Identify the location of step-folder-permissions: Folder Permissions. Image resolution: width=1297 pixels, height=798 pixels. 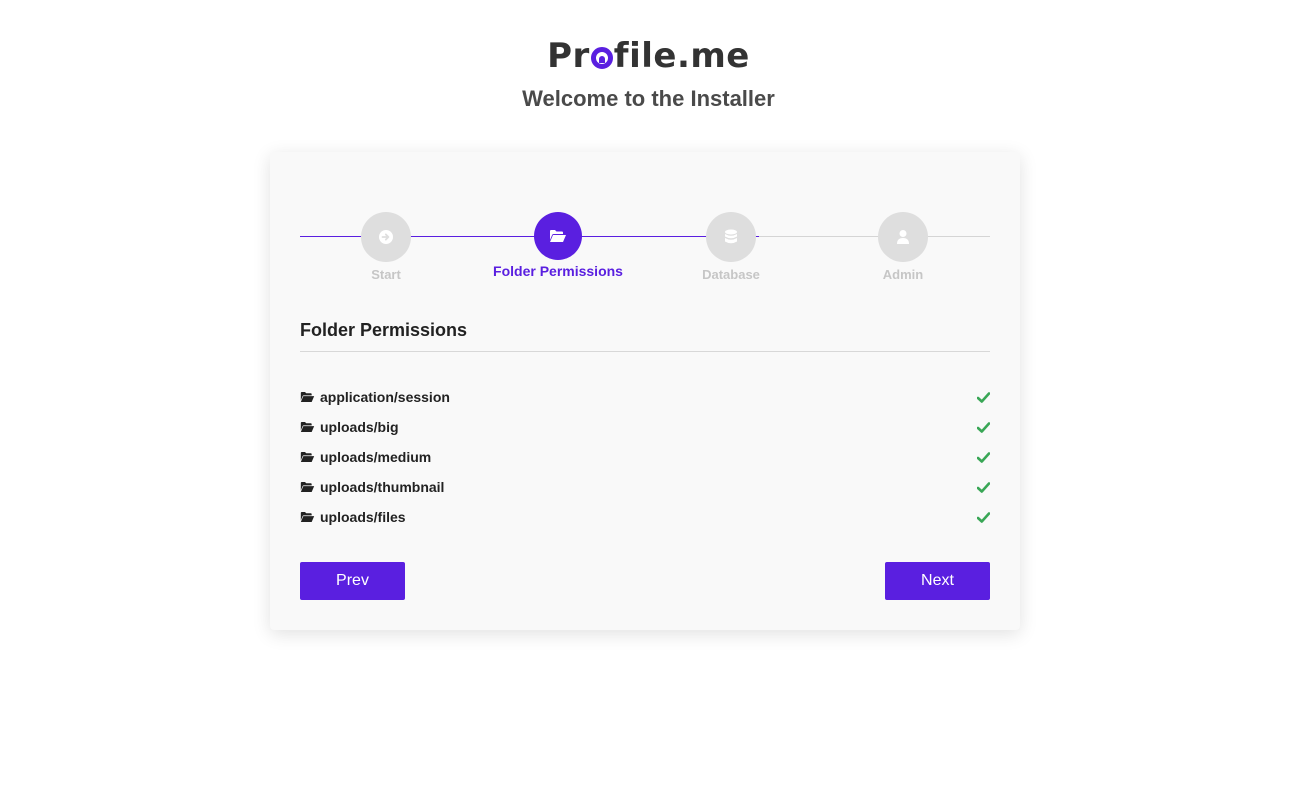
(558, 245).